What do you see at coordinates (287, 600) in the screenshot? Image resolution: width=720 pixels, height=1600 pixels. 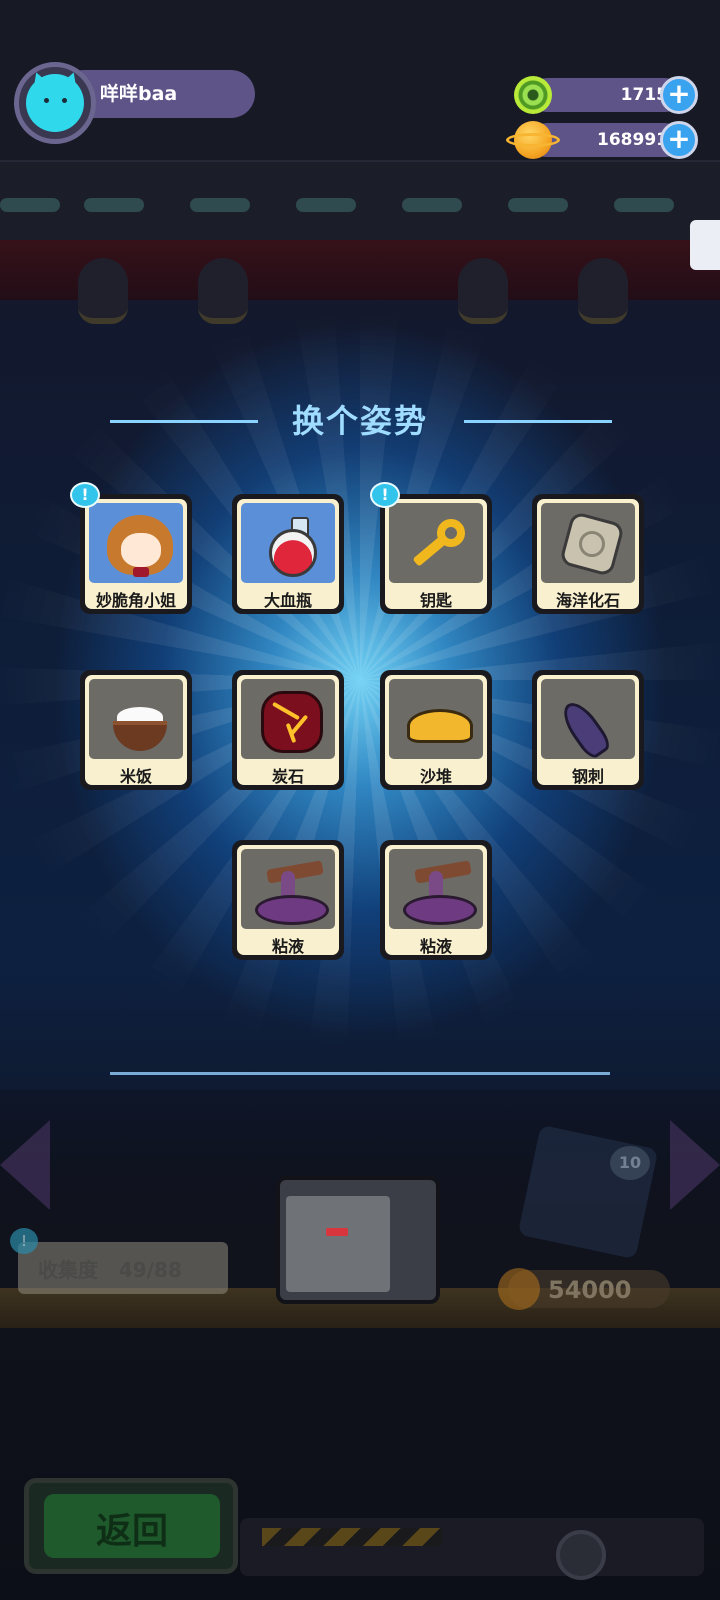 I see `item-label: 大血瓶` at bounding box center [287, 600].